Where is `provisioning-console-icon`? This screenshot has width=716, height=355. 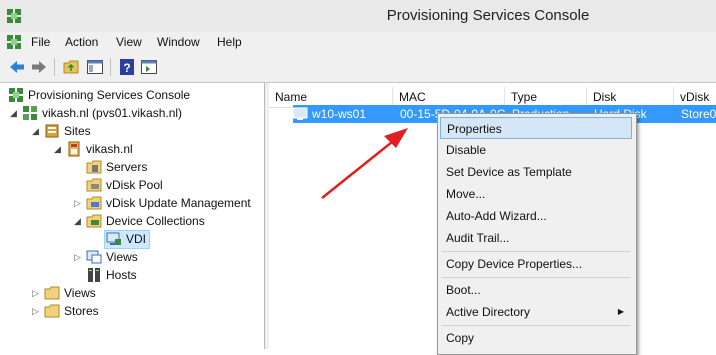 provisioning-console-icon is located at coordinates (16, 95).